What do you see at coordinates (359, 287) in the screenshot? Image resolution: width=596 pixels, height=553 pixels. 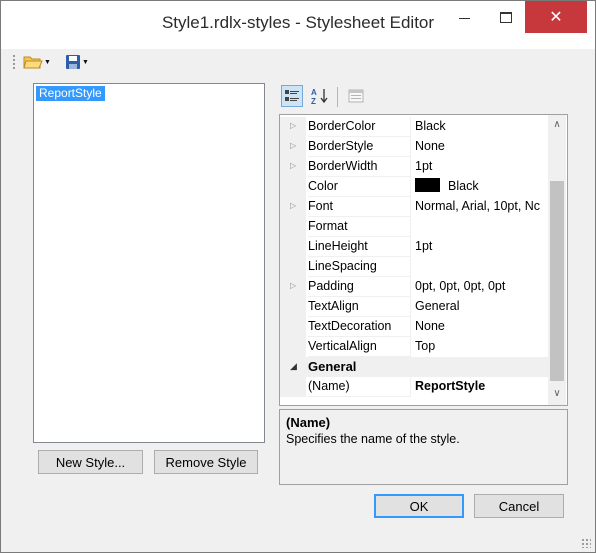 I see `property-name: Padding` at bounding box center [359, 287].